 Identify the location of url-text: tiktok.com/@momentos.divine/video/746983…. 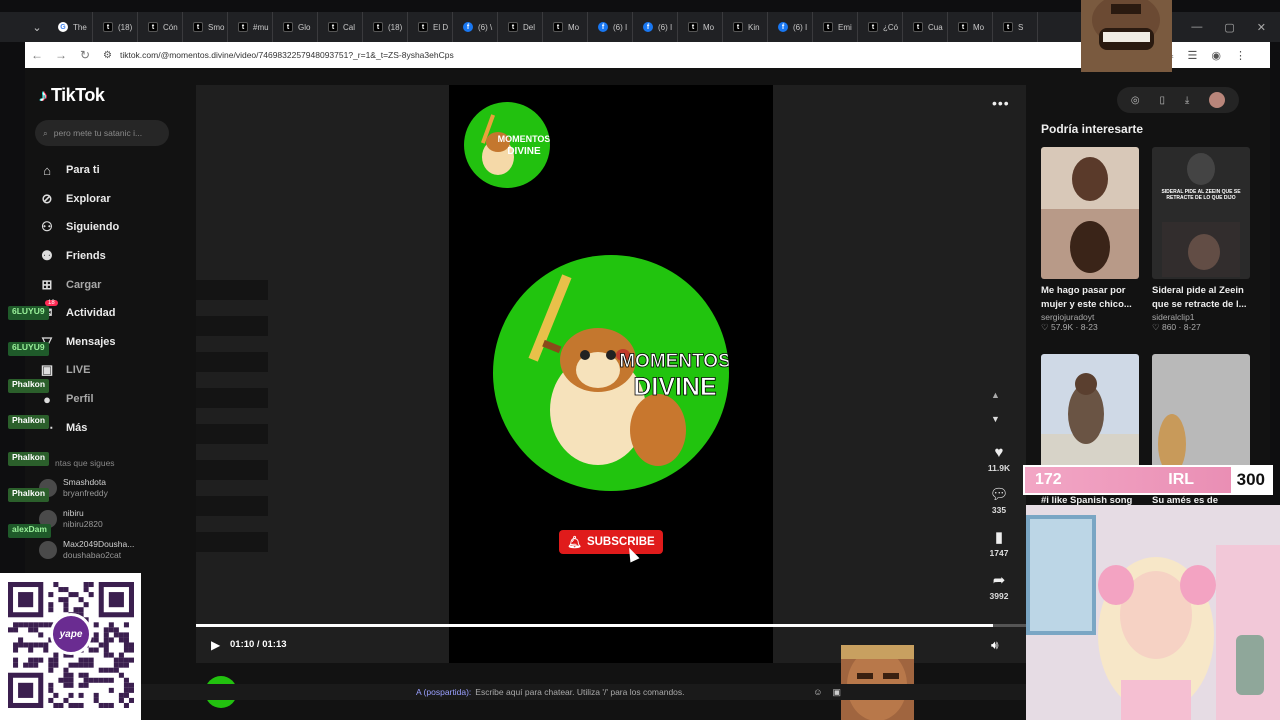
(287, 55).